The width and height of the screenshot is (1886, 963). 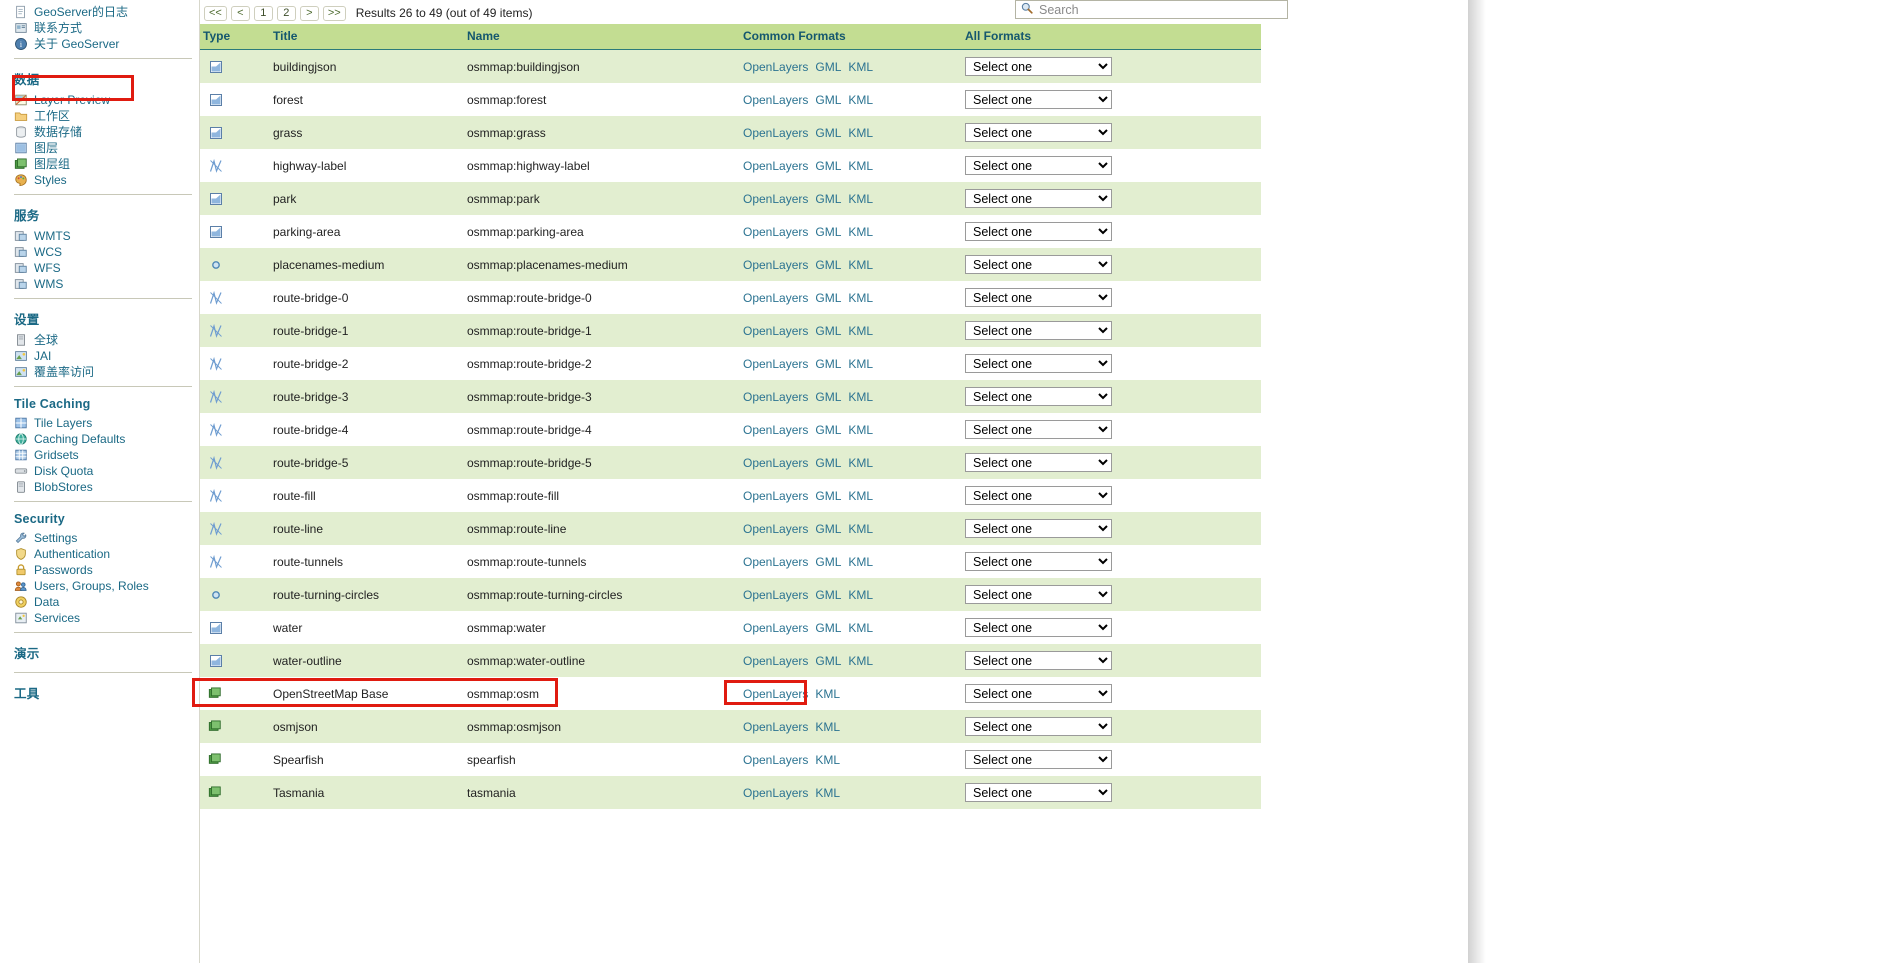 What do you see at coordinates (107, 284) in the screenshot?
I see `sidebar-item-wms: WMS` at bounding box center [107, 284].